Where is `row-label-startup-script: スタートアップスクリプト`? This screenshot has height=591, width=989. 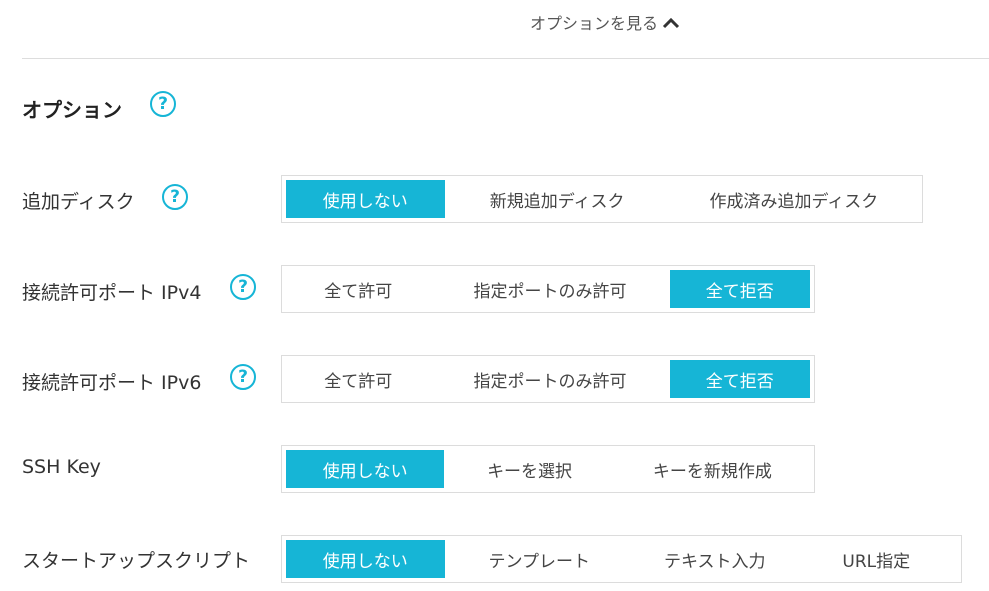
row-label-startup-script: スタートアップスクリプト is located at coordinates (136, 561).